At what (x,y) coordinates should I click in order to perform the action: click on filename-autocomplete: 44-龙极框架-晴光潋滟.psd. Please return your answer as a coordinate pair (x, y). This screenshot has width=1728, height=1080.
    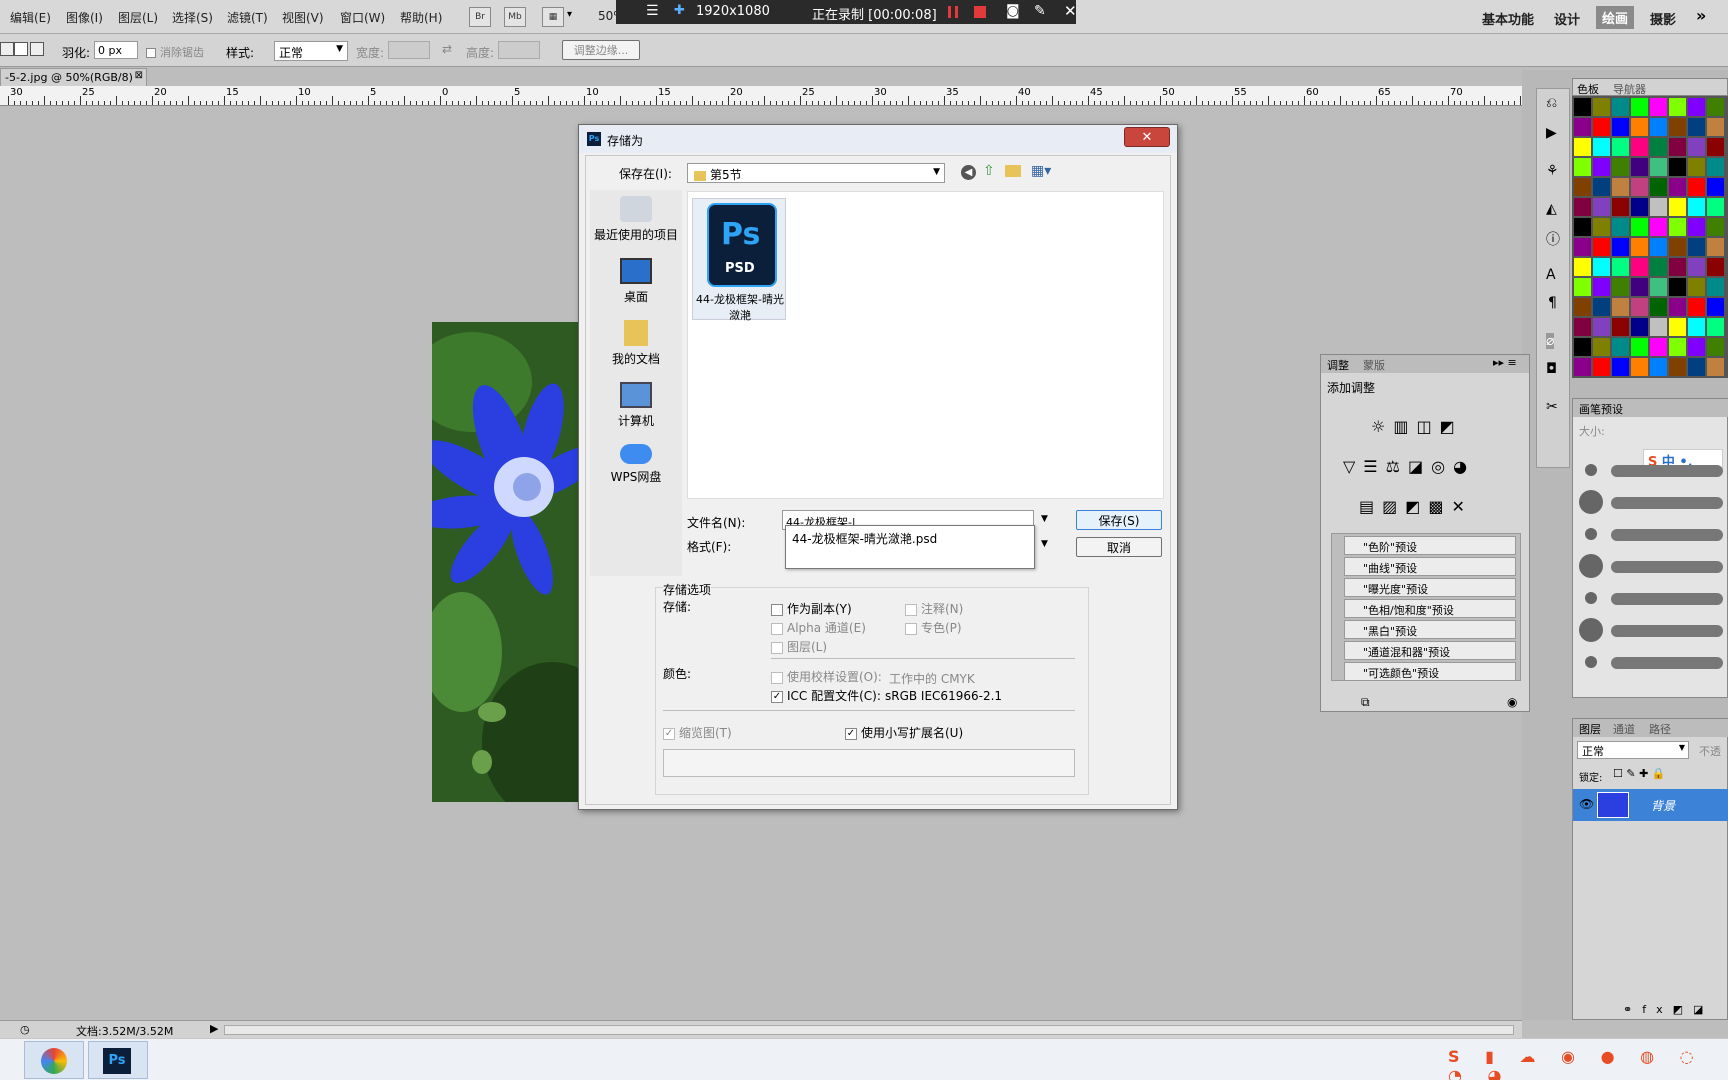
    Looking at the image, I should click on (910, 547).